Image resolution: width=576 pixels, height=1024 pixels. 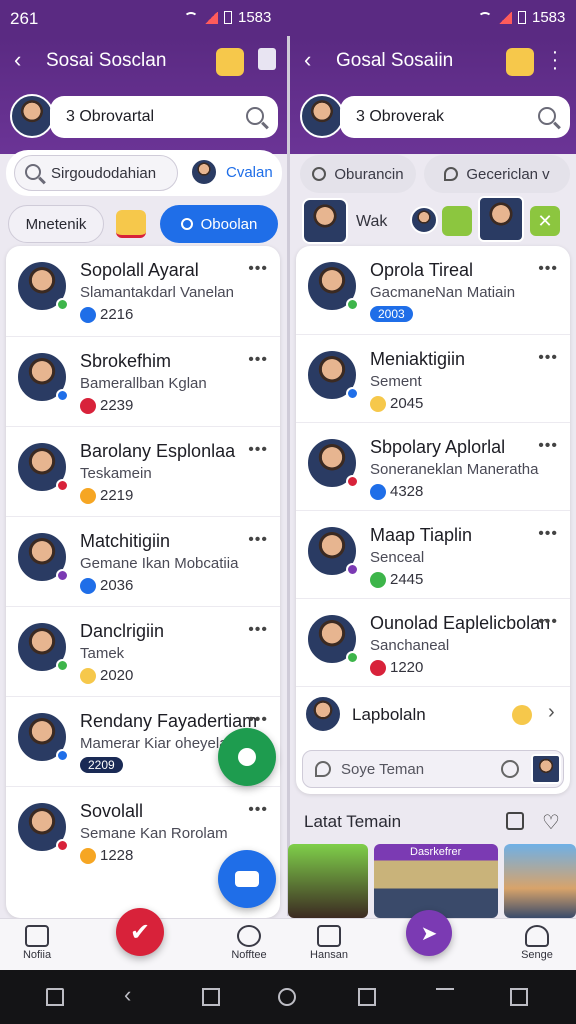 I want to click on add-contact-button, so click(x=247, y=757).